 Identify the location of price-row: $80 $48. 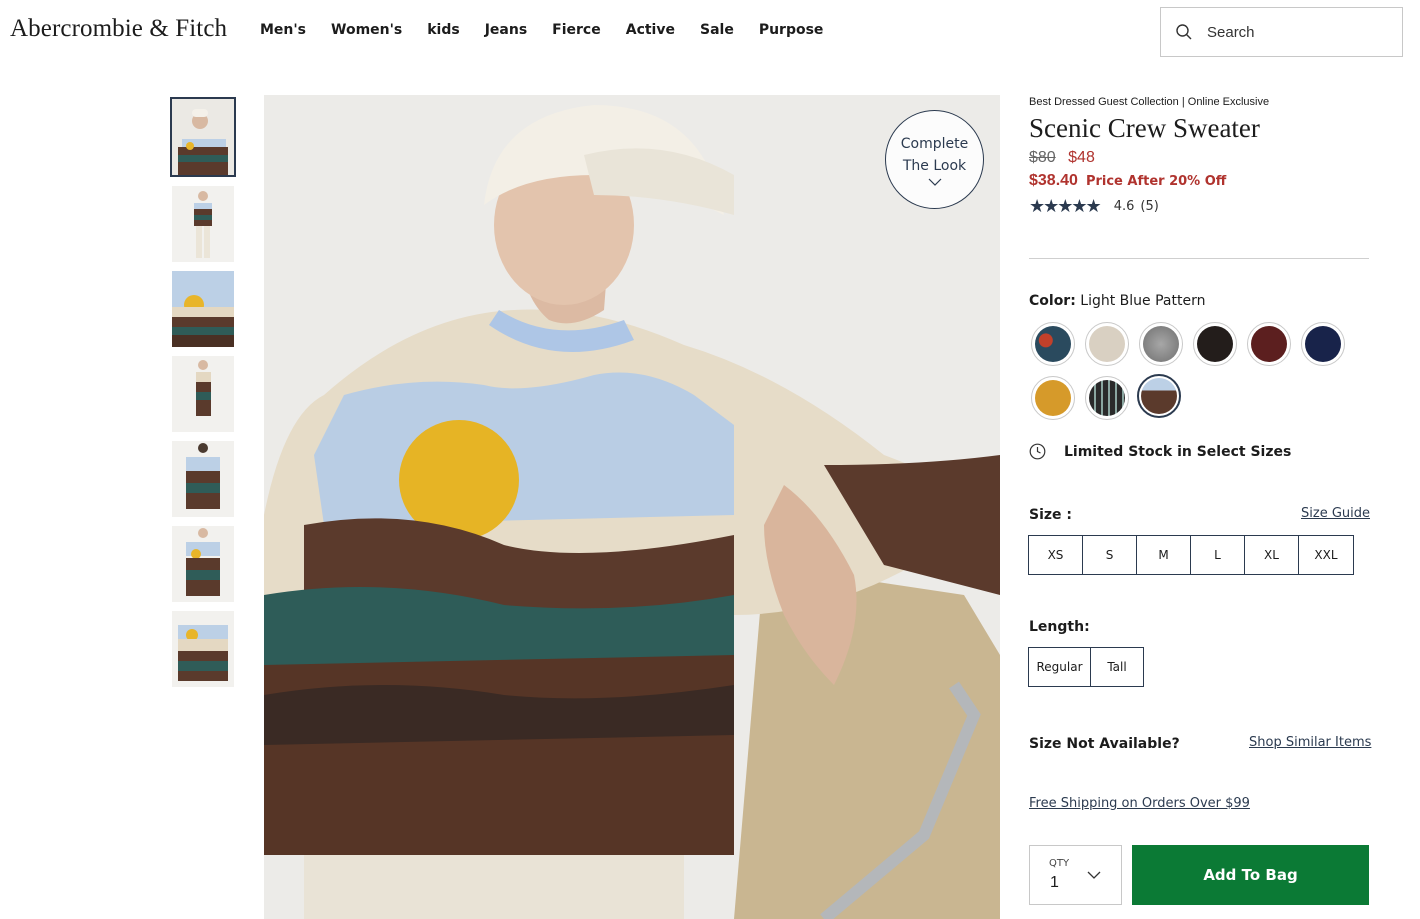
(1199, 158).